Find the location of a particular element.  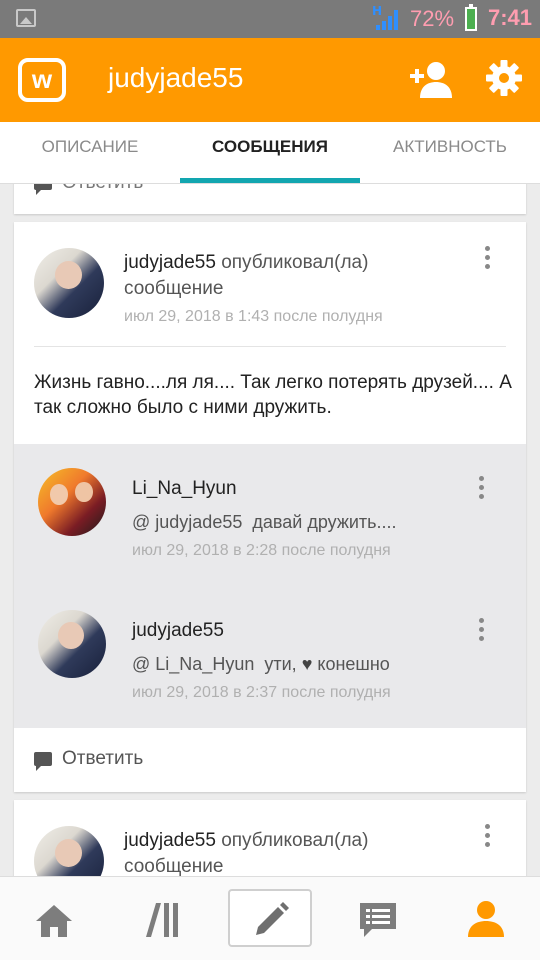

comment-time: июл 29, 2018 в 2:37 после полудня is located at coordinates (261, 692).